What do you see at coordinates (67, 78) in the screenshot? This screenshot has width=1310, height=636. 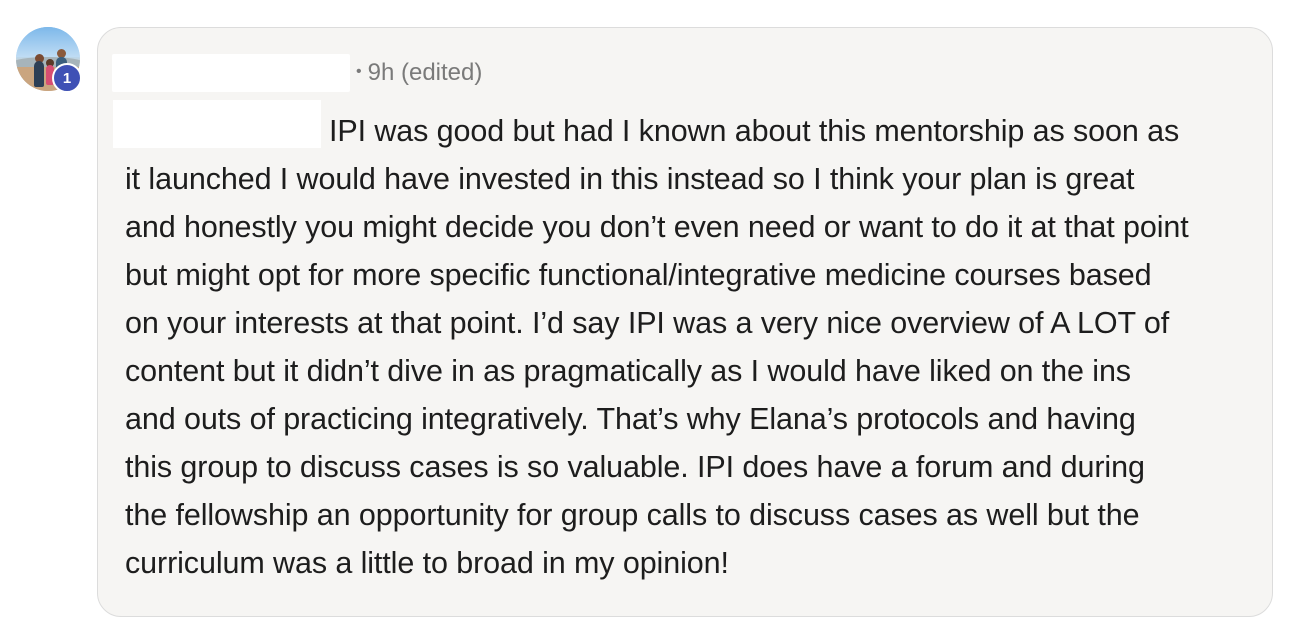 I see `level-badge: 1` at bounding box center [67, 78].